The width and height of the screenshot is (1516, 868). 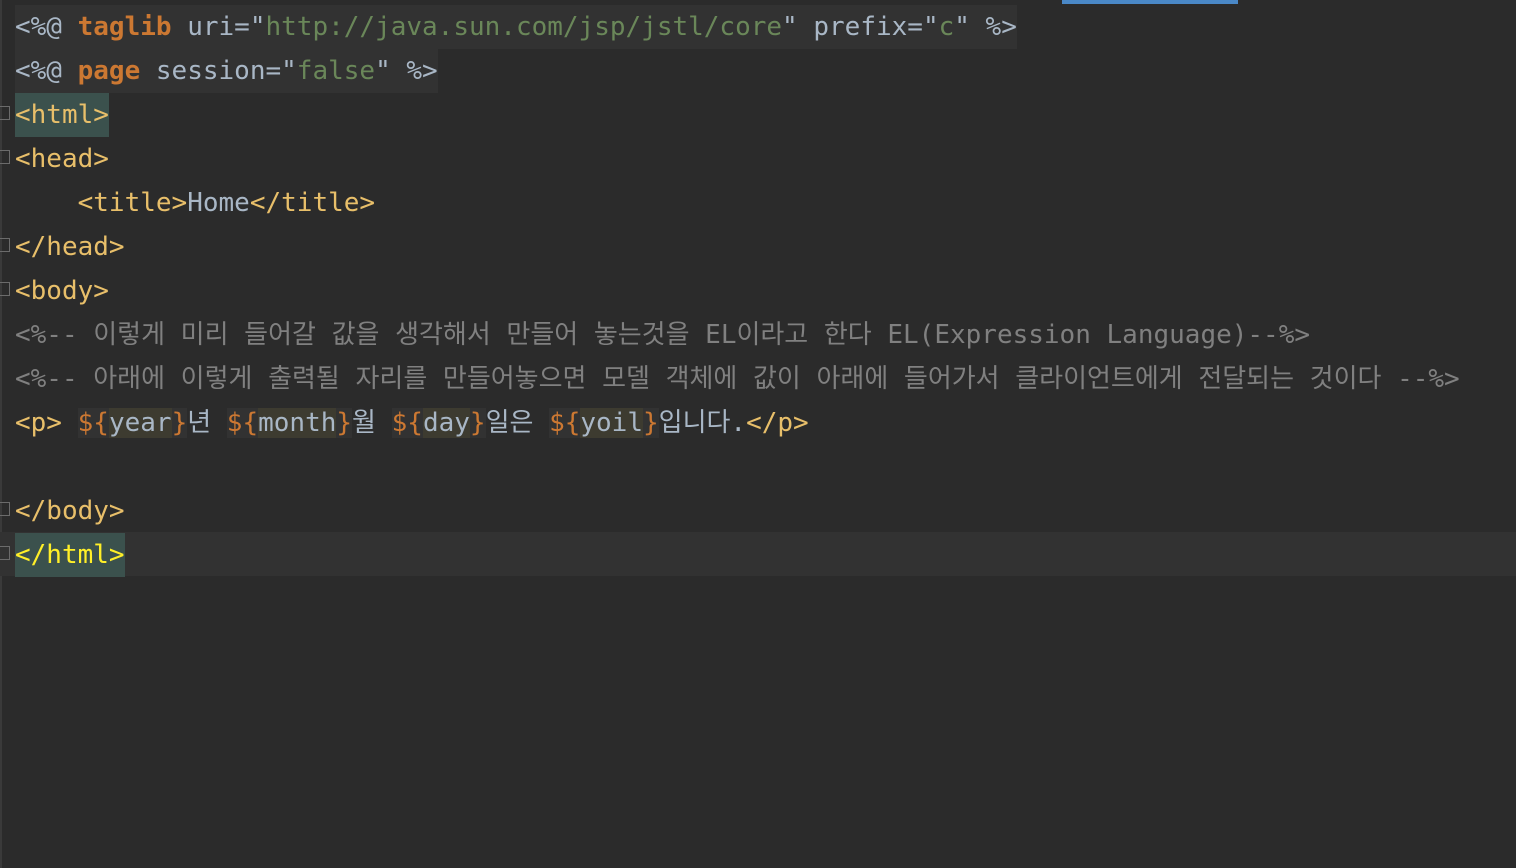 I want to click on current-line-highlight, so click(x=758, y=554).